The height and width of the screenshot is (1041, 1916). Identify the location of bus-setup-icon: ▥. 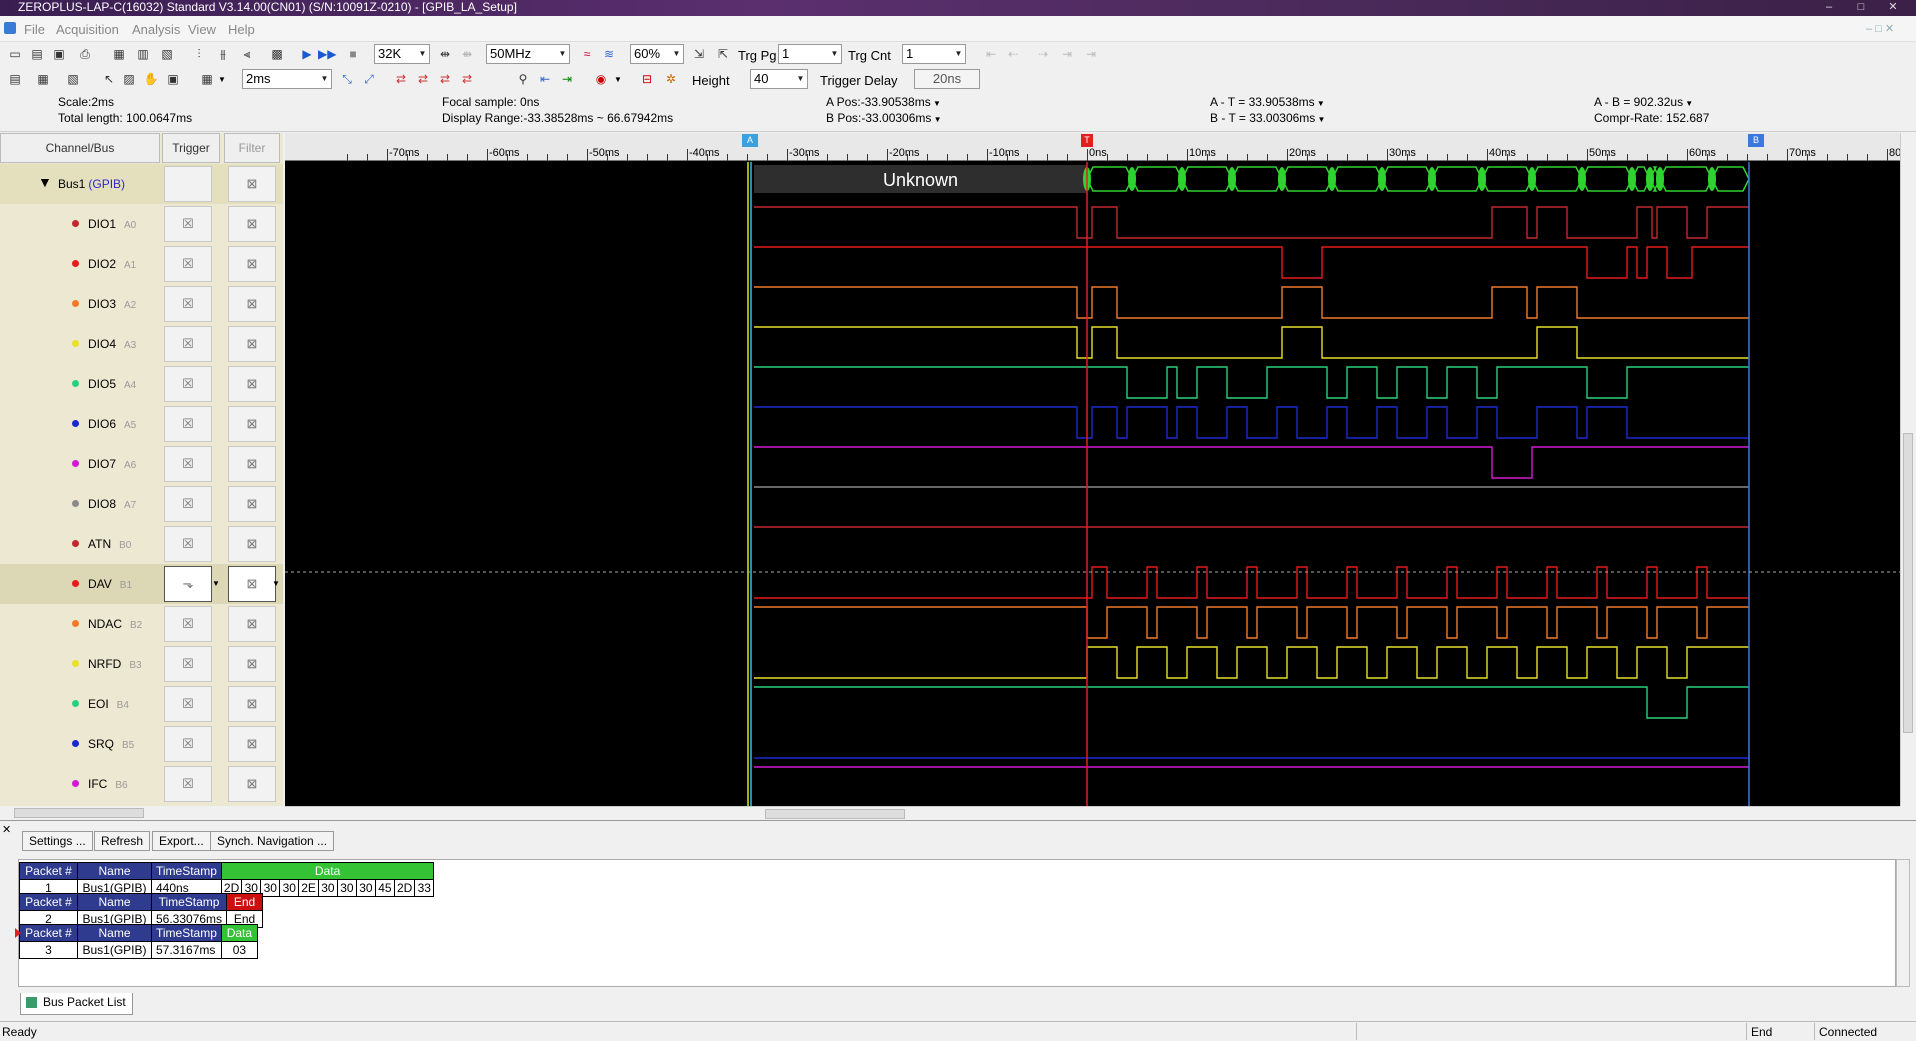
(143, 54).